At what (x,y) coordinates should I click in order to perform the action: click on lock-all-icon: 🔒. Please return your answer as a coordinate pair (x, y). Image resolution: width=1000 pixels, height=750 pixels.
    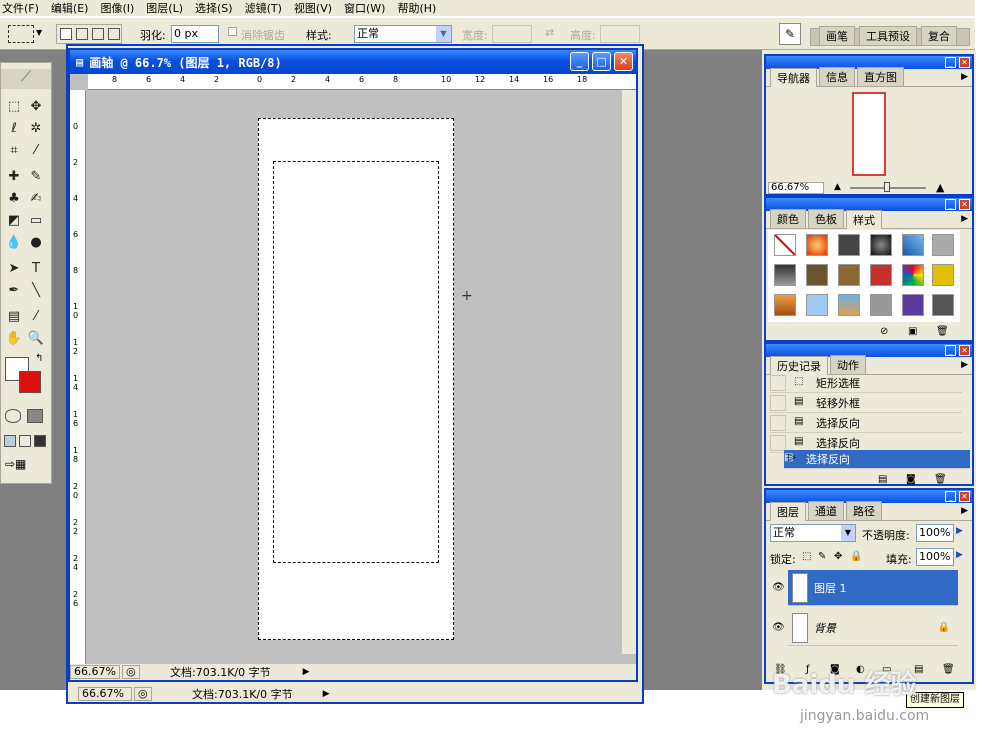
    Looking at the image, I should click on (856, 556).